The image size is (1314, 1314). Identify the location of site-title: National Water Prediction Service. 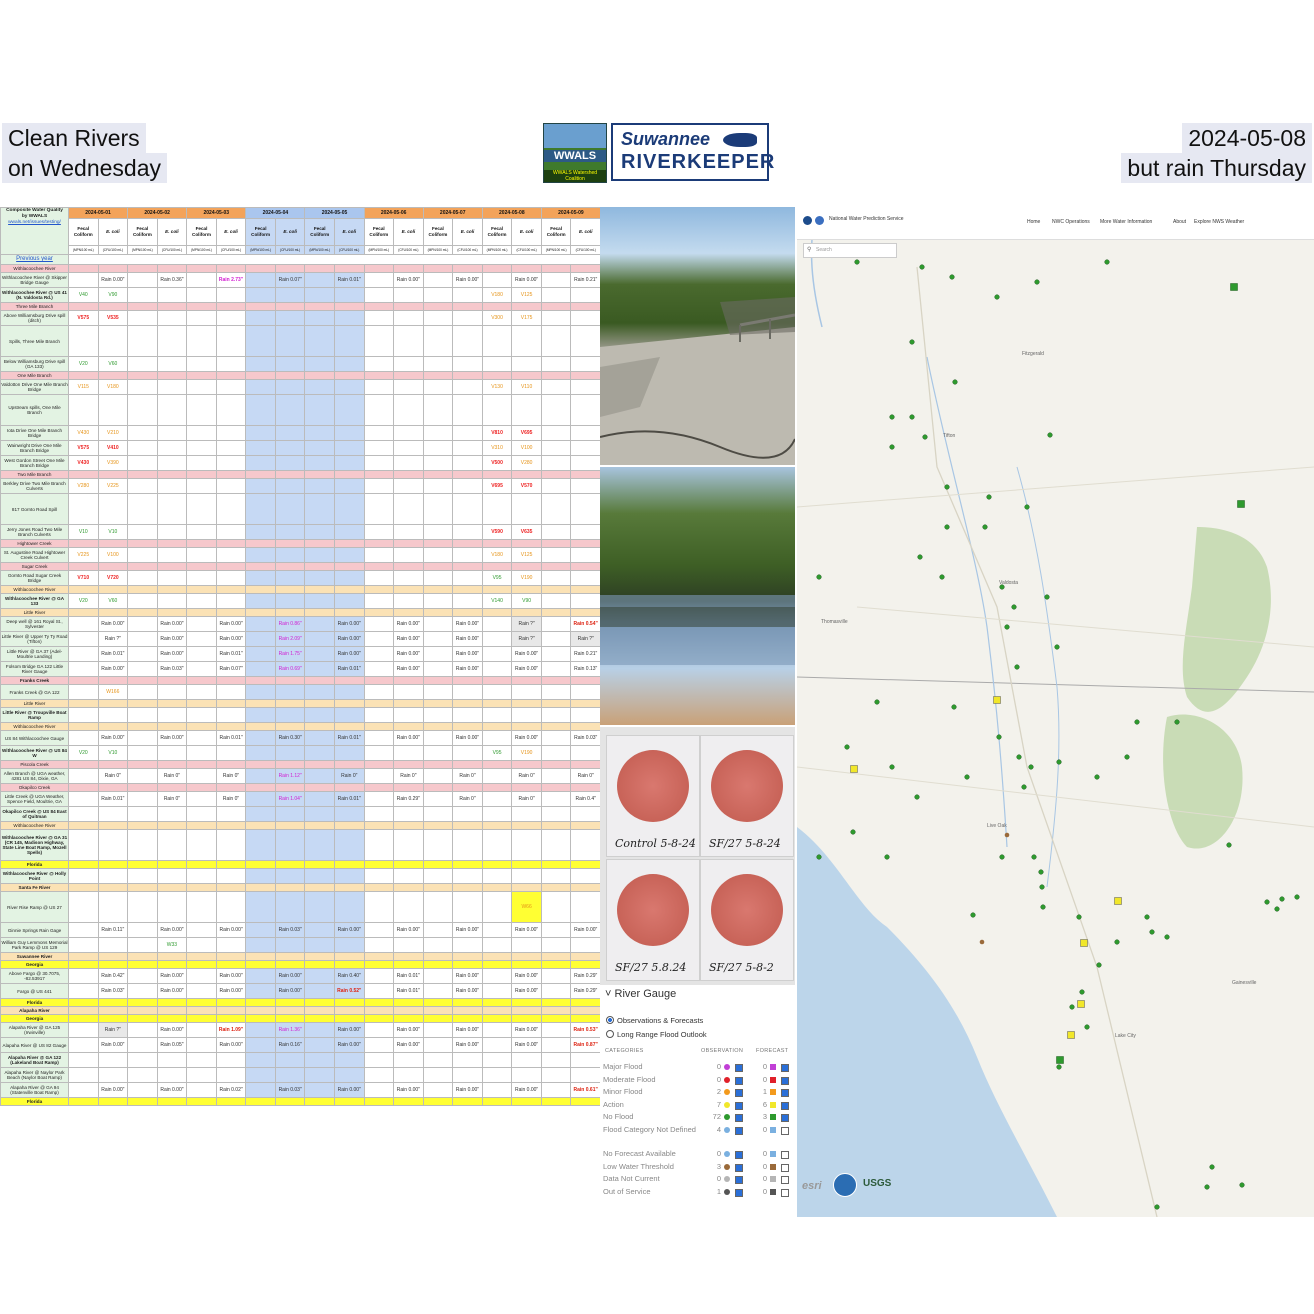
(866, 219).